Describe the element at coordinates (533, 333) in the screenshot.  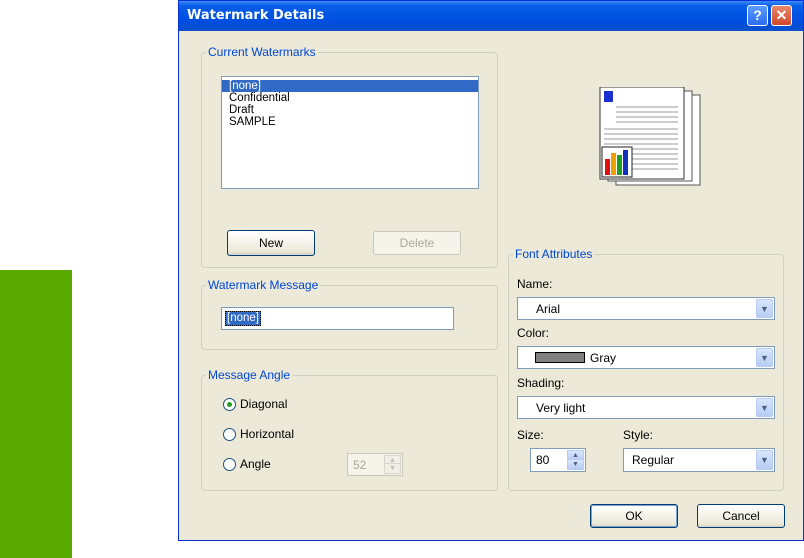
I see `color-label: Color:` at that location.